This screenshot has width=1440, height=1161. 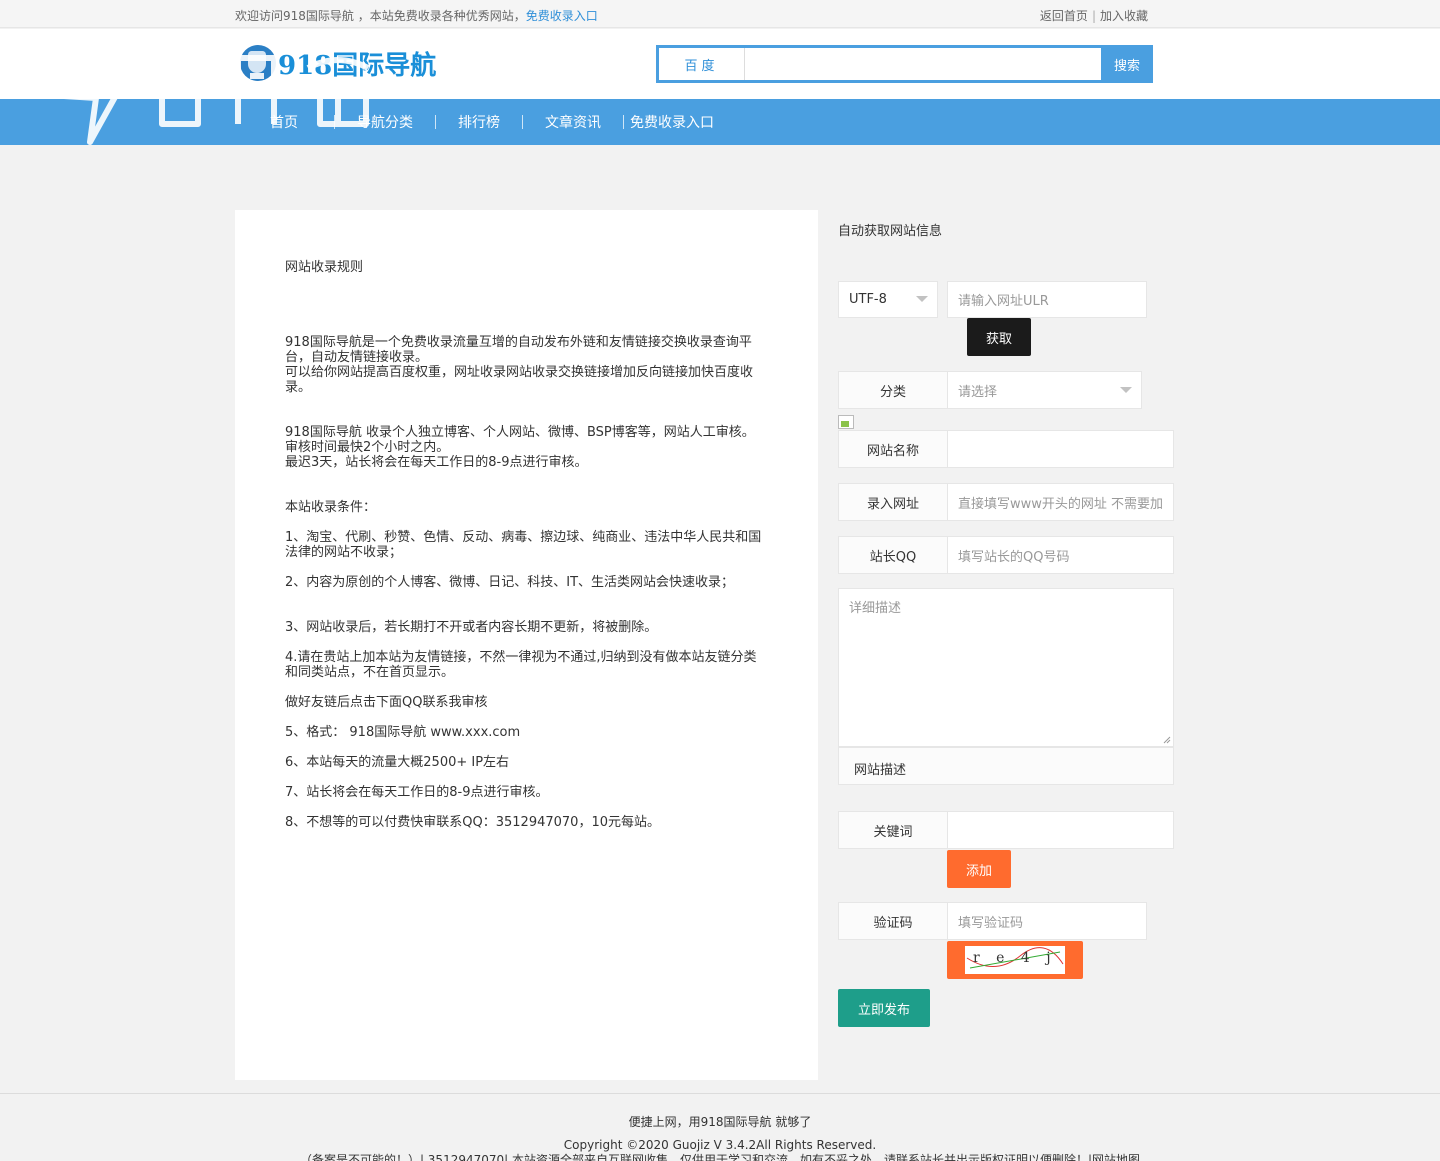 What do you see at coordinates (922, 299) in the screenshot?
I see `encoding-caret-icon` at bounding box center [922, 299].